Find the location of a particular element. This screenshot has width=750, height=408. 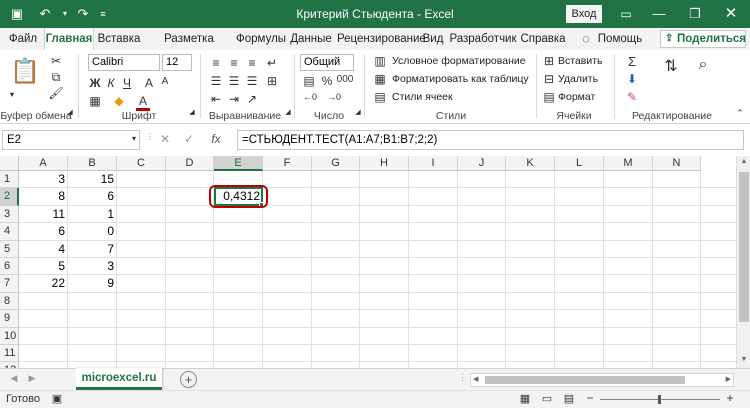

vertical-scrollbar: ▲ ▼ is located at coordinates (743, 262).